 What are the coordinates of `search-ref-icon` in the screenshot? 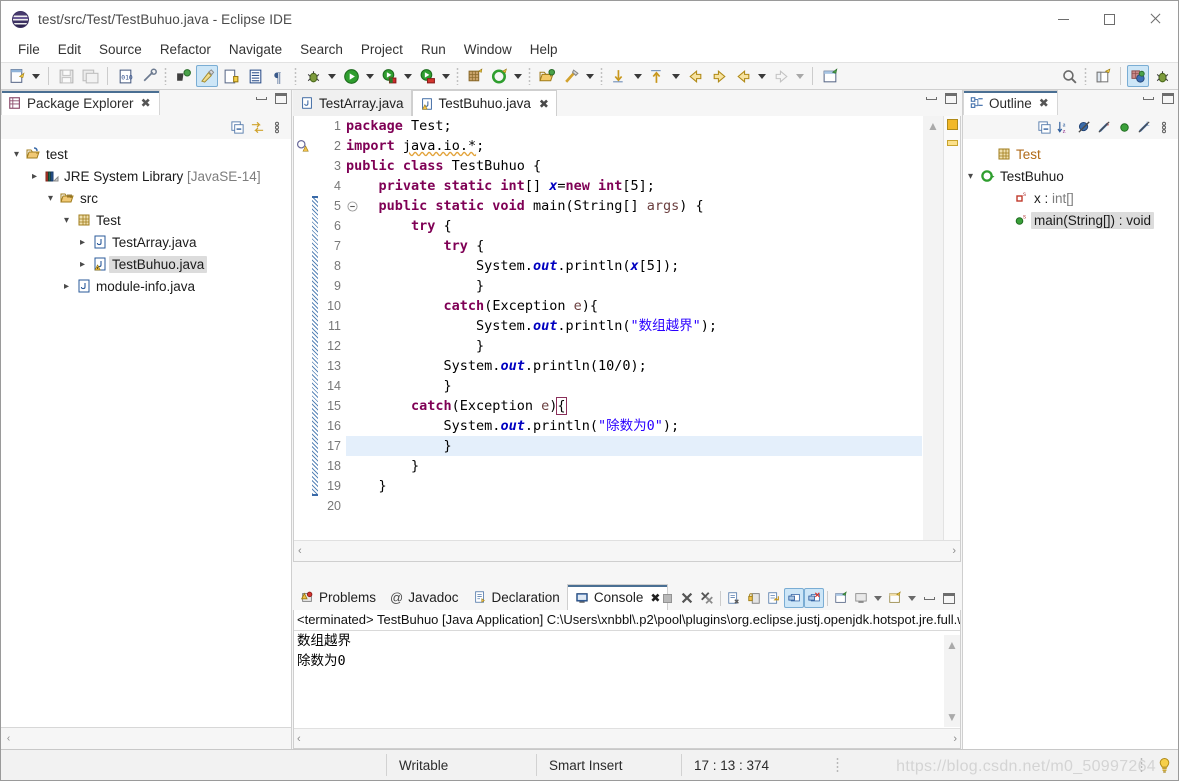 It's located at (571, 76).